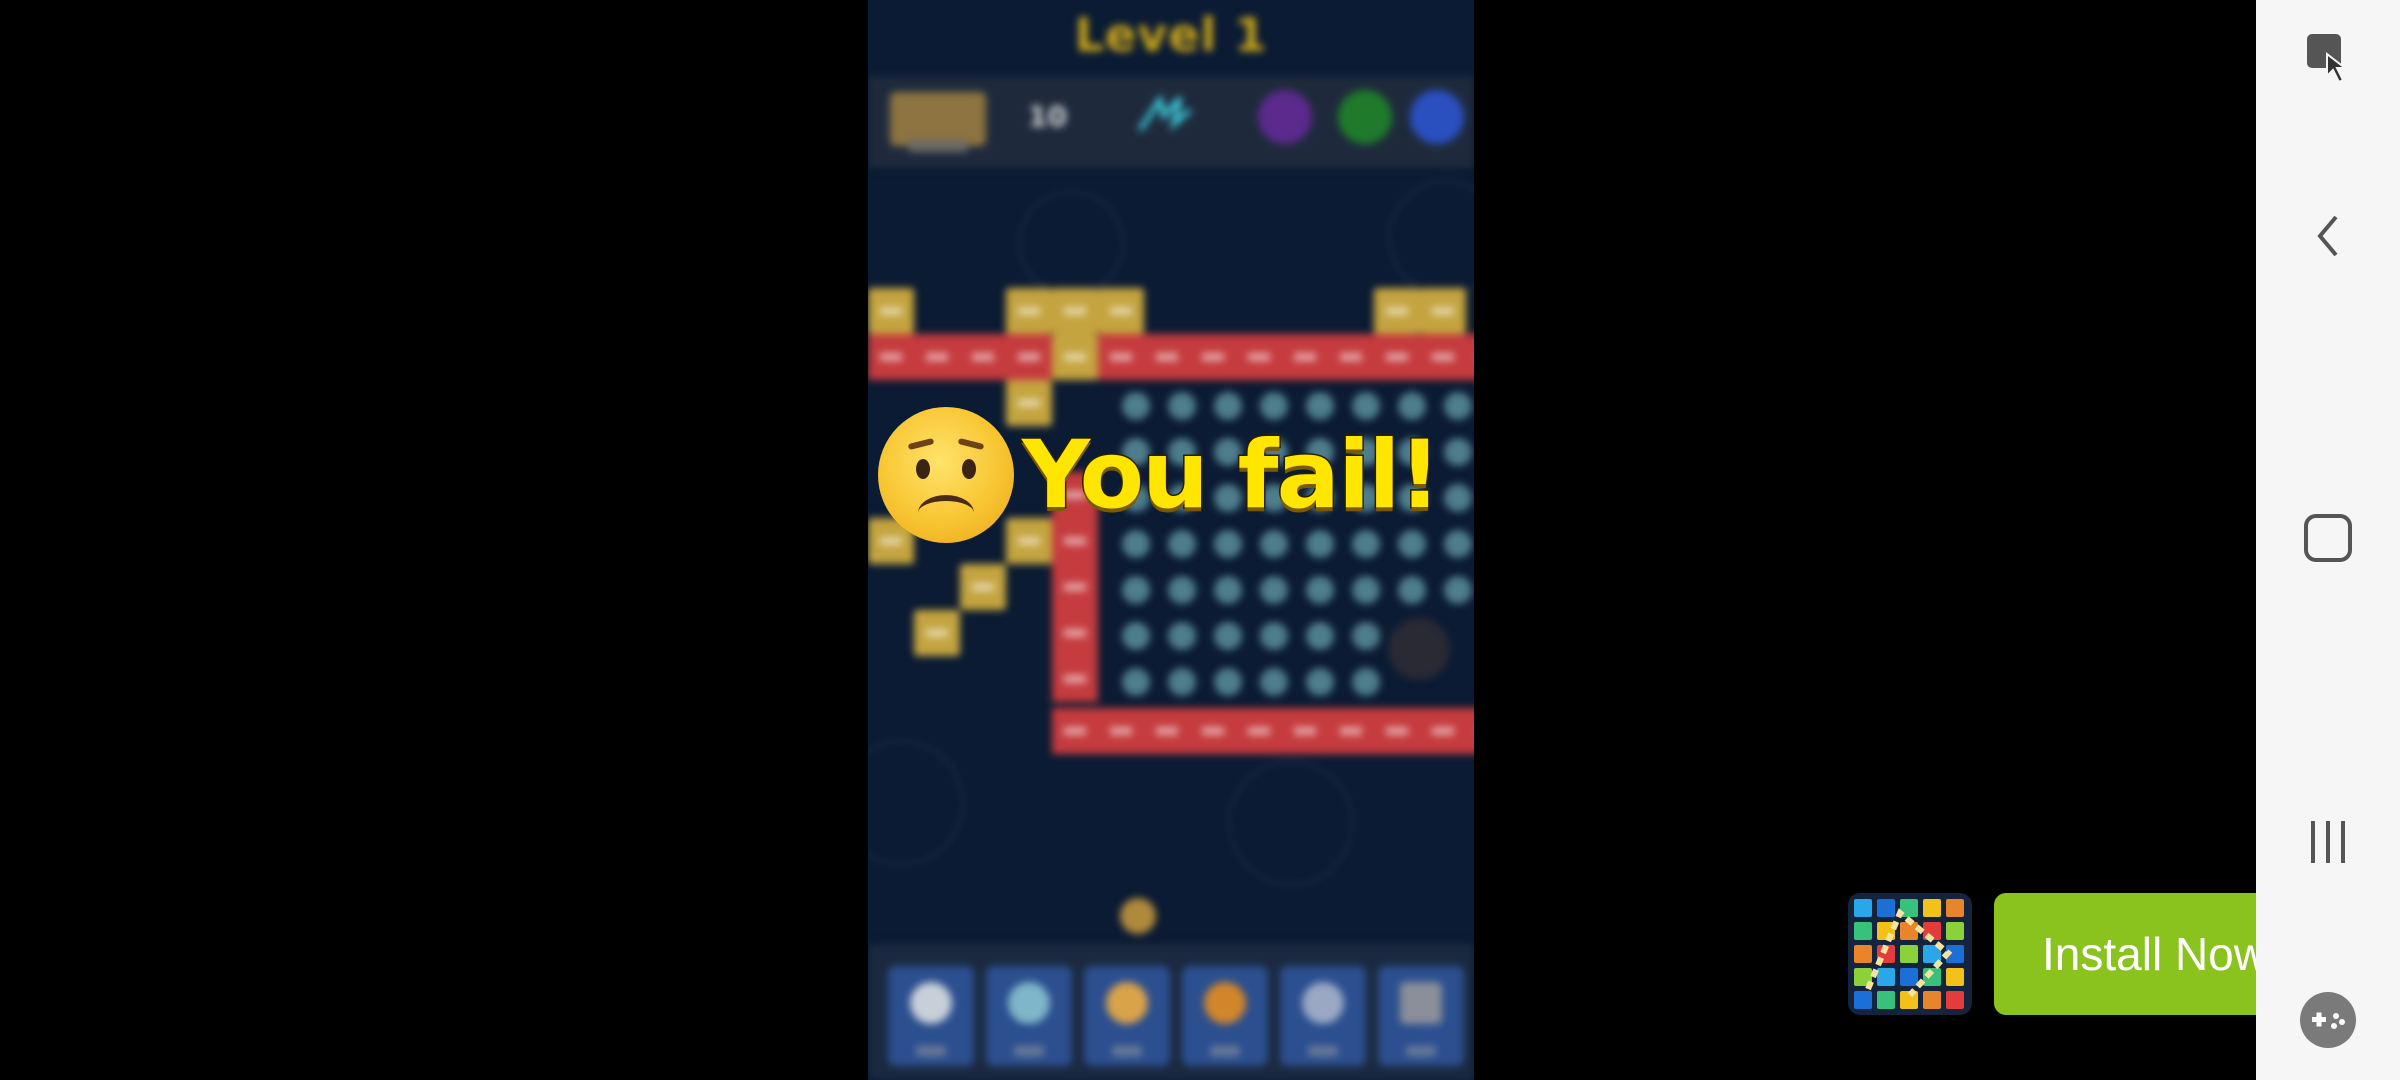  Describe the element at coordinates (1164, 112) in the screenshot. I see `lightning-icon` at that location.